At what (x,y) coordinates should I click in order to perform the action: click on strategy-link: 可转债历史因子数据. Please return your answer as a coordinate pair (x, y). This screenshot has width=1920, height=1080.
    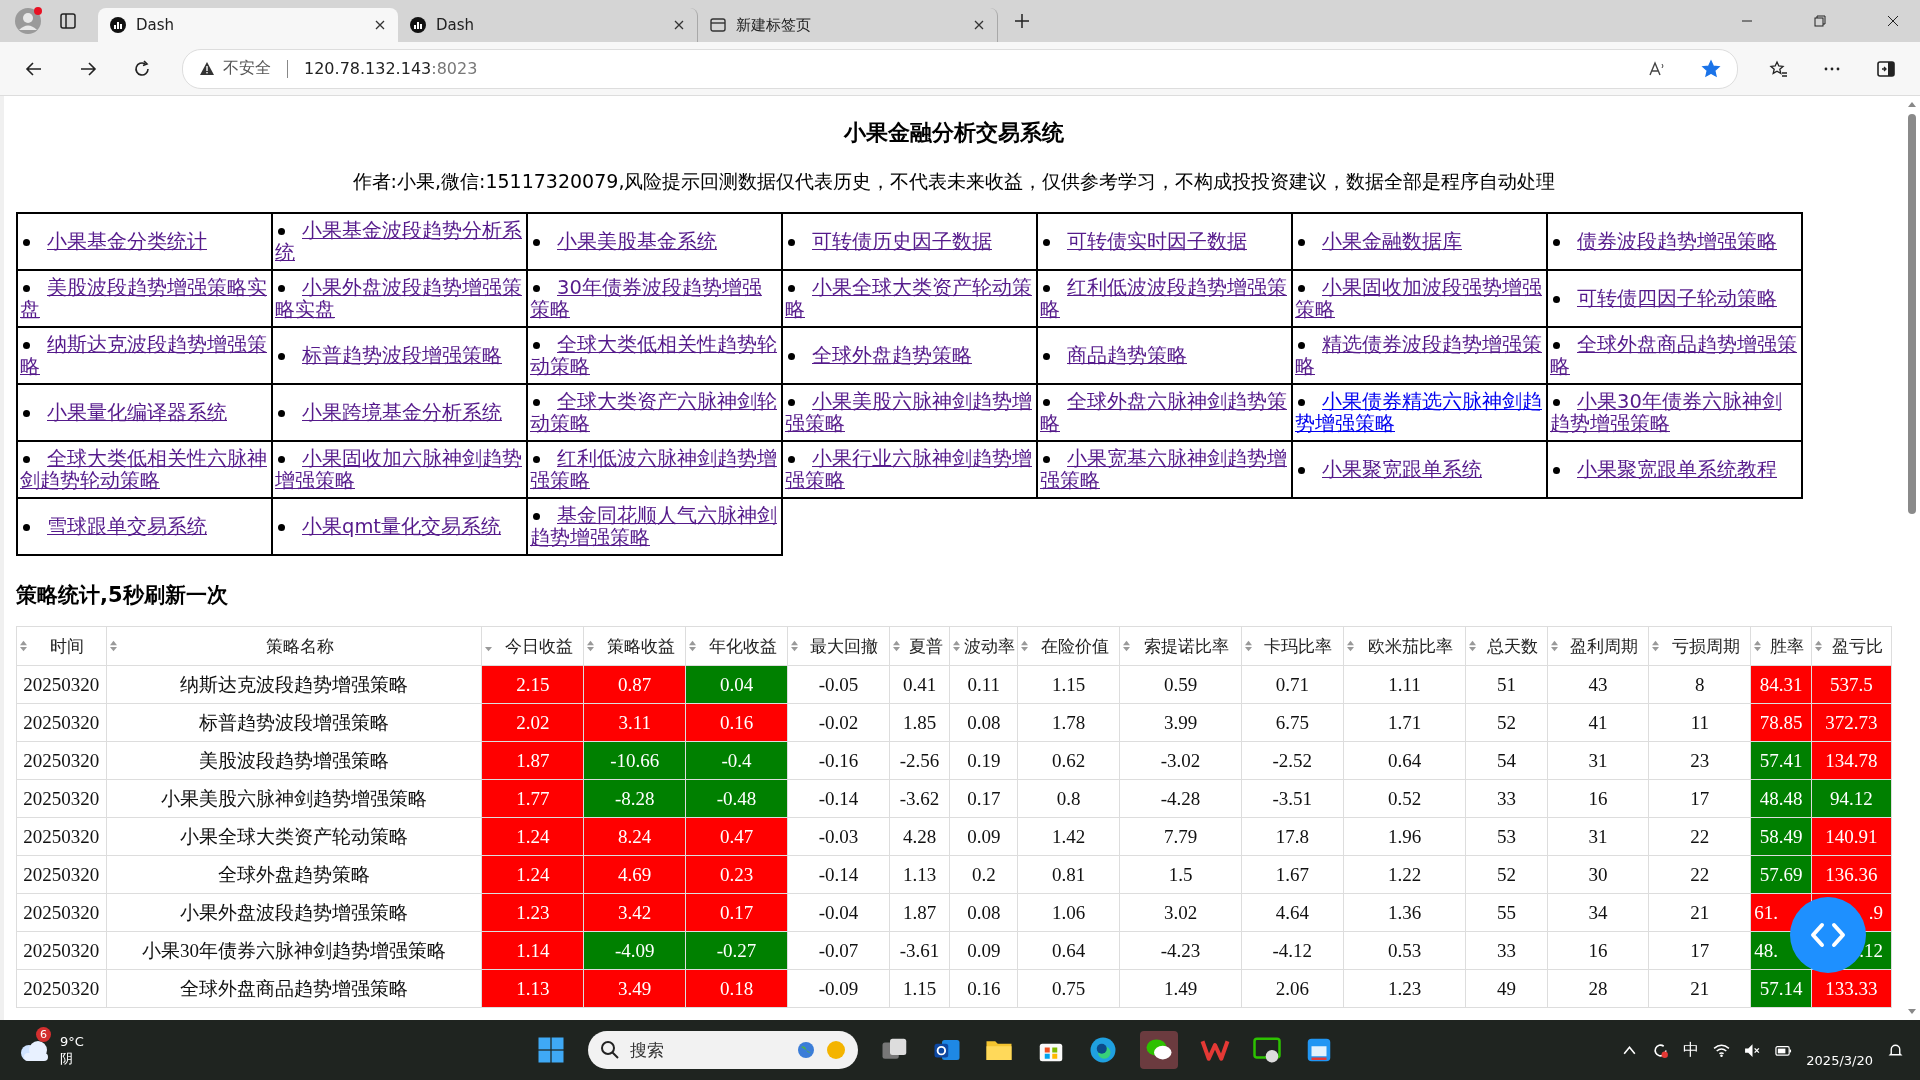
    Looking at the image, I should click on (909, 241).